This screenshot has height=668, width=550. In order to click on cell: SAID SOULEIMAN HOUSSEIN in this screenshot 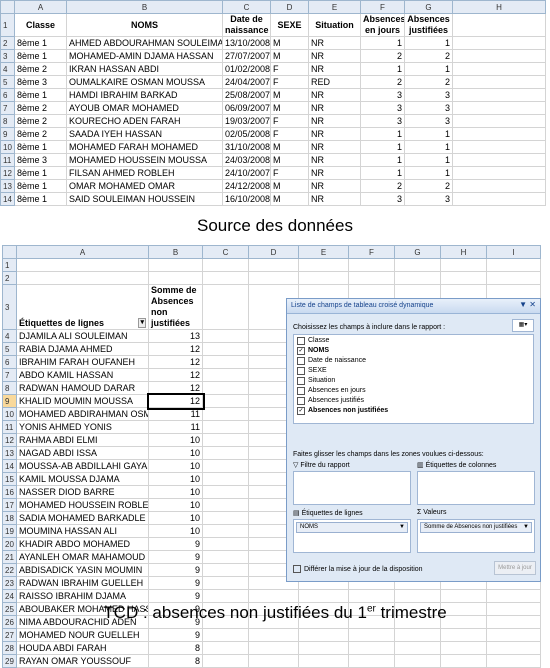, I will do `click(144, 199)`.